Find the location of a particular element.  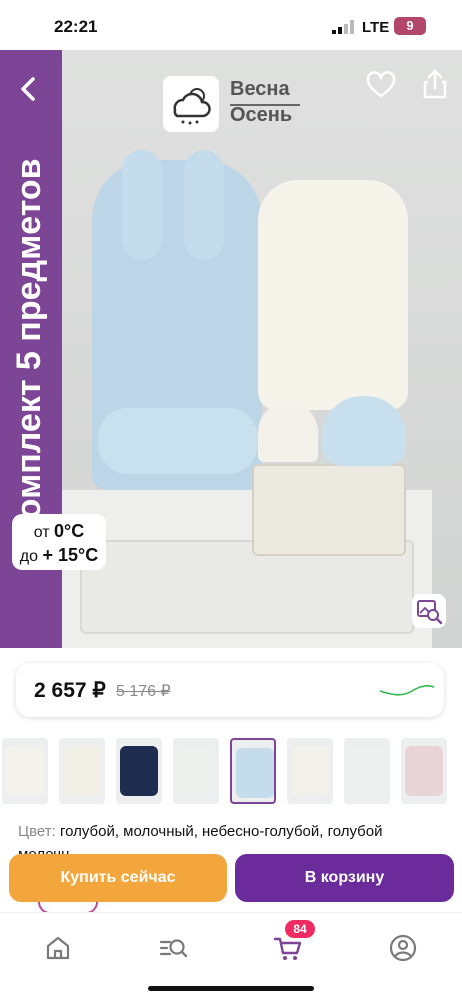

visual-search-button is located at coordinates (429, 611).